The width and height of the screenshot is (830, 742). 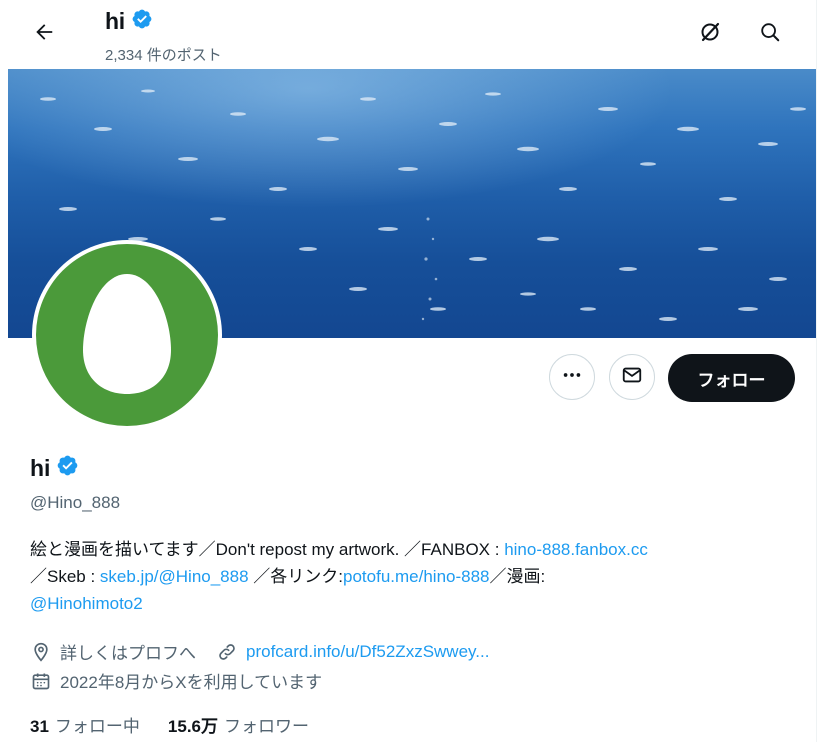 I want to click on profile-name: hi, so click(x=54, y=468).